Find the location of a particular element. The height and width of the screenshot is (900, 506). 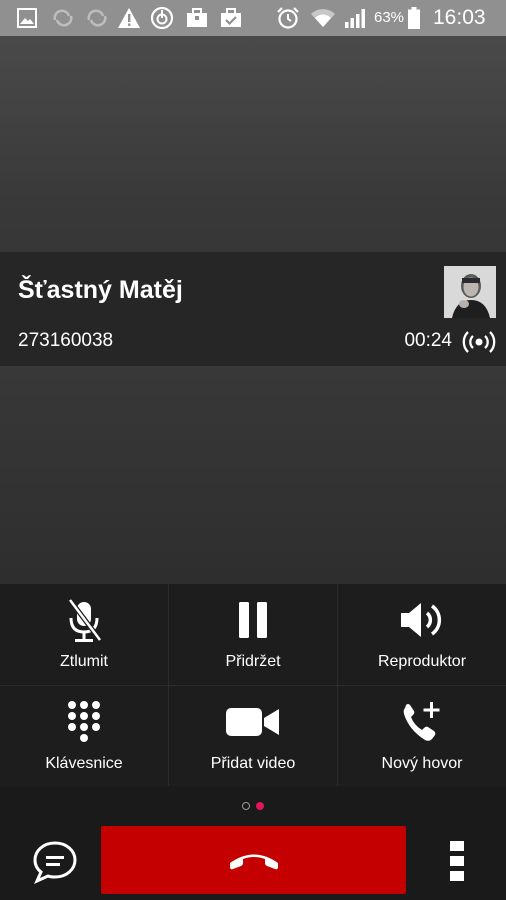

speaker-label: Reproduktor is located at coordinates (422, 661).